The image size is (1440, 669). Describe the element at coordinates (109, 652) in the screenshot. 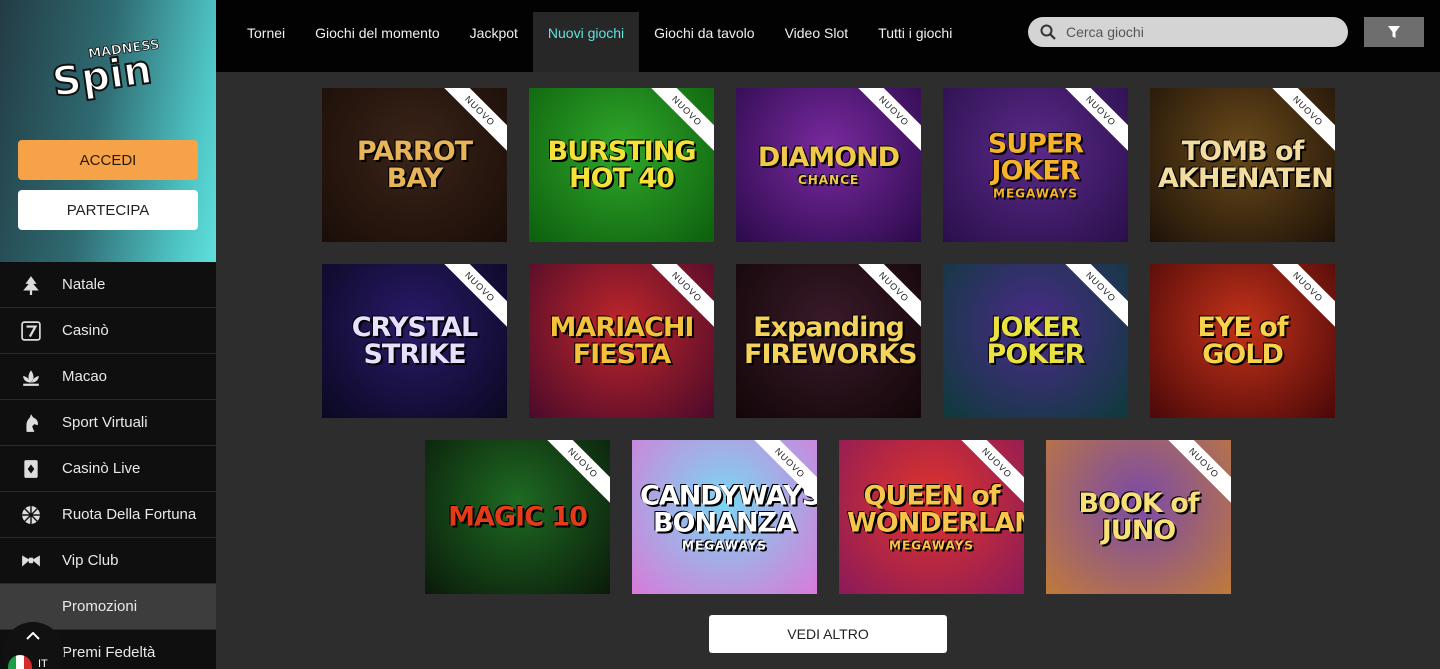

I see `sidebar-item-label: Premi Fedeltà` at that location.